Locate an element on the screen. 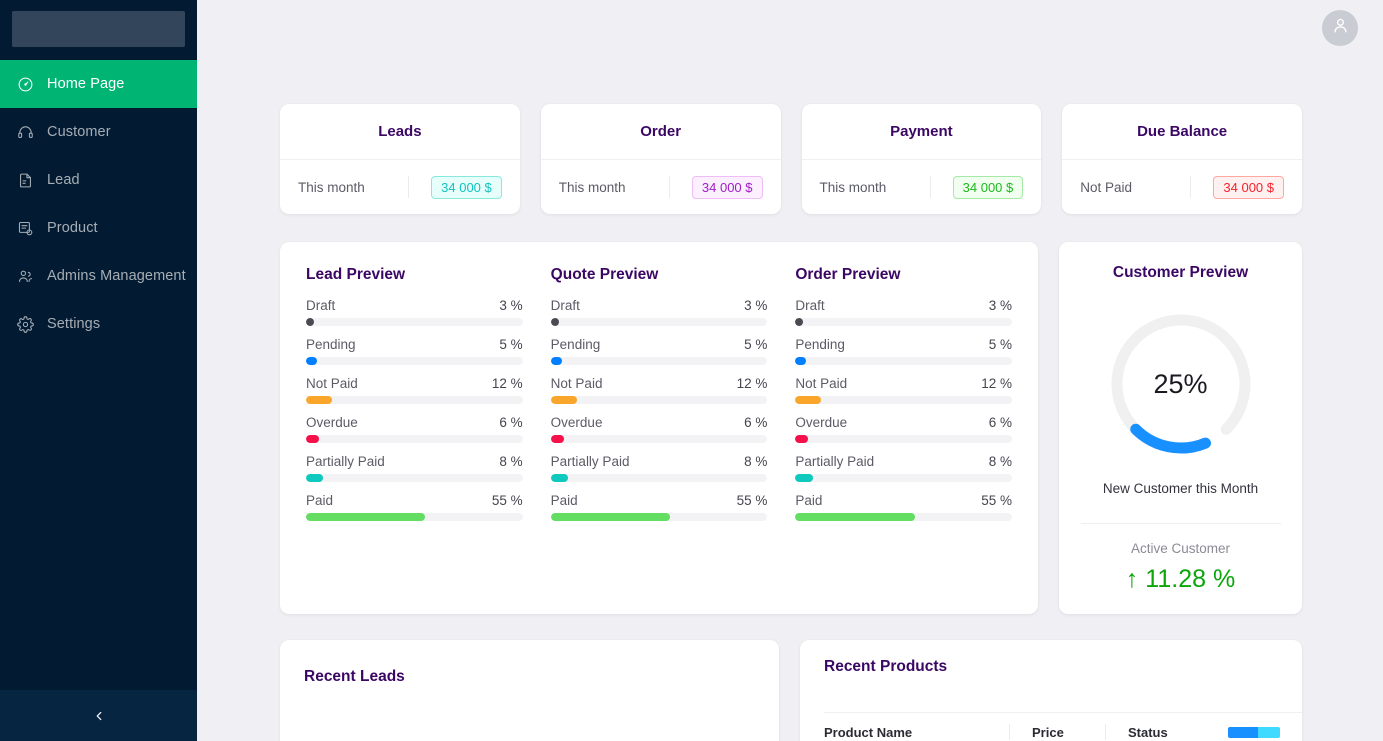 This screenshot has height=741, width=1383. customer-preview-title: Customer Preview is located at coordinates (1180, 272).